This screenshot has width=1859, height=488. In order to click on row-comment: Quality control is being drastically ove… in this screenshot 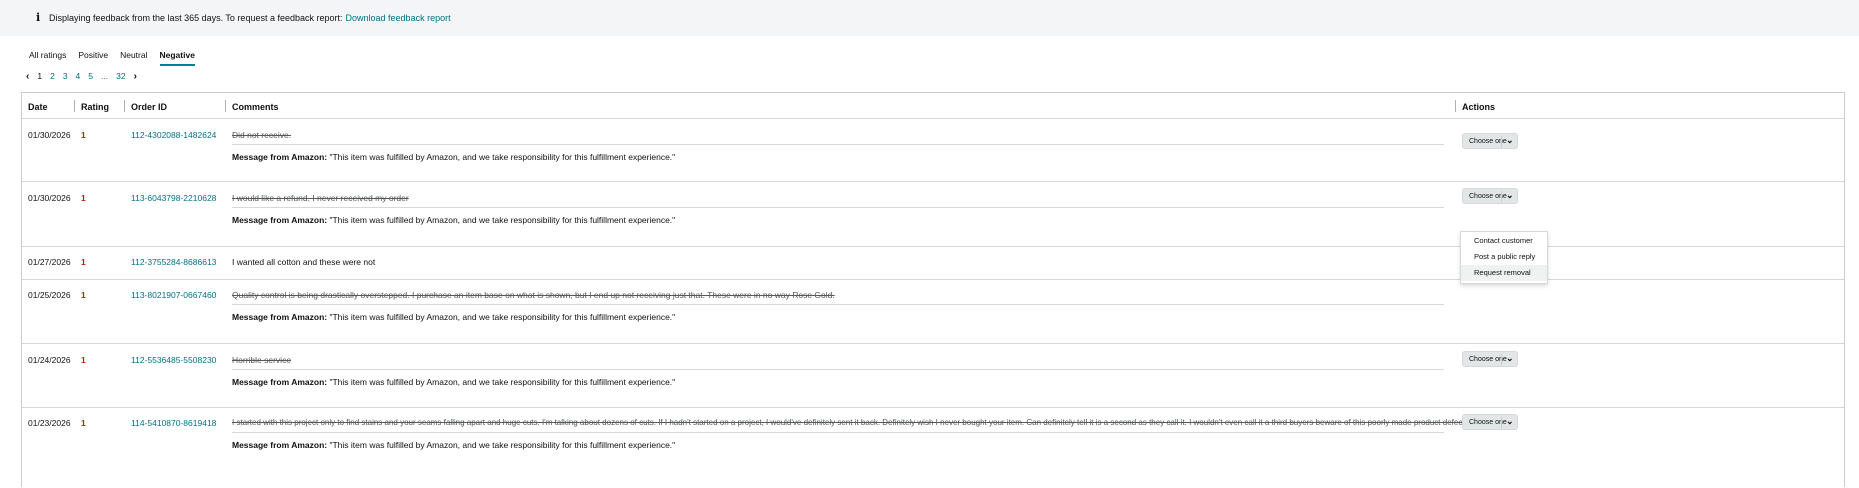, I will do `click(533, 295)`.